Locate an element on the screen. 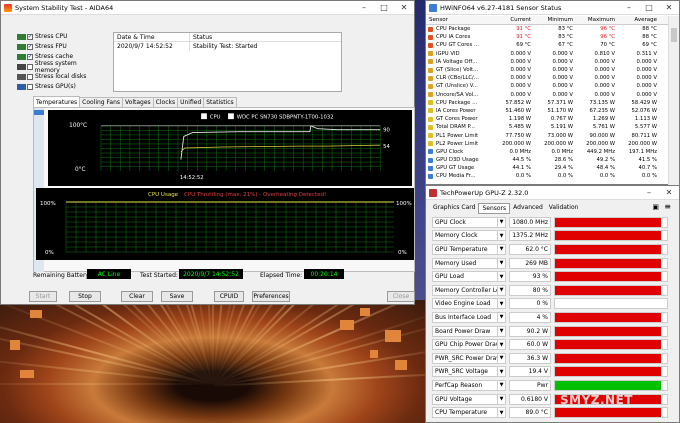 The width and height of the screenshot is (680, 423). tab-unified: Unified is located at coordinates (191, 102).